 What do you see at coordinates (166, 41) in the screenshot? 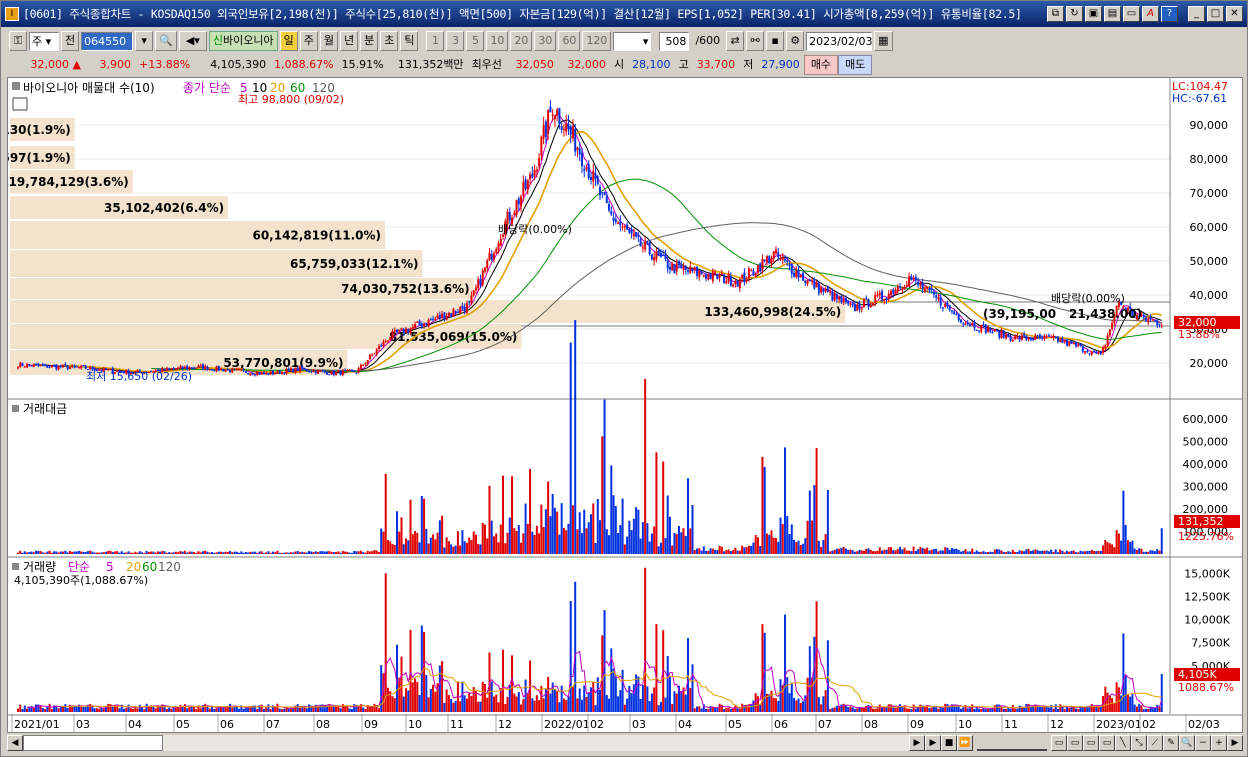
I see `search-icon: 🔍` at bounding box center [166, 41].